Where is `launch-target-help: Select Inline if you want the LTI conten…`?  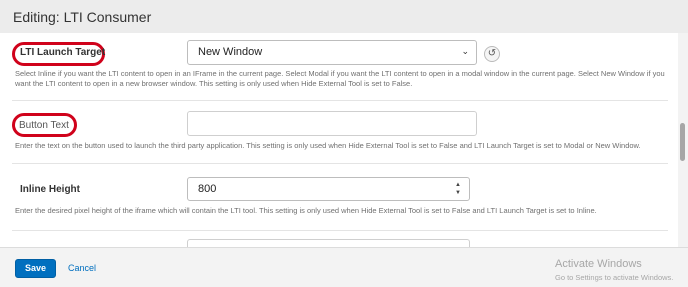
launch-target-help: Select Inline if you want the LTI conten… is located at coordinates (340, 78).